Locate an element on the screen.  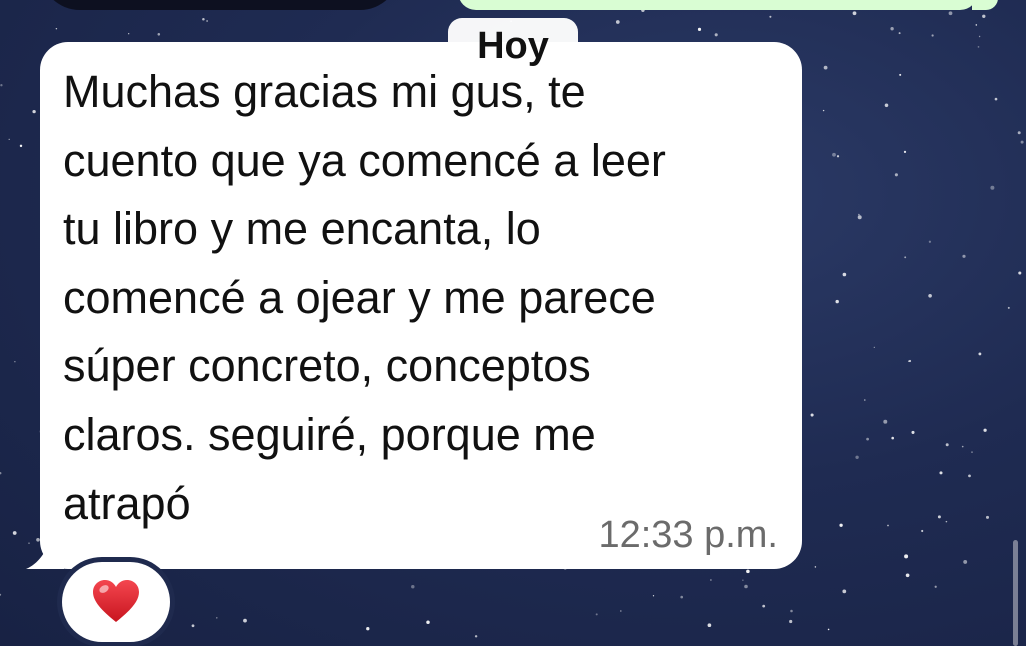
message-reaction is located at coordinates (116, 602).